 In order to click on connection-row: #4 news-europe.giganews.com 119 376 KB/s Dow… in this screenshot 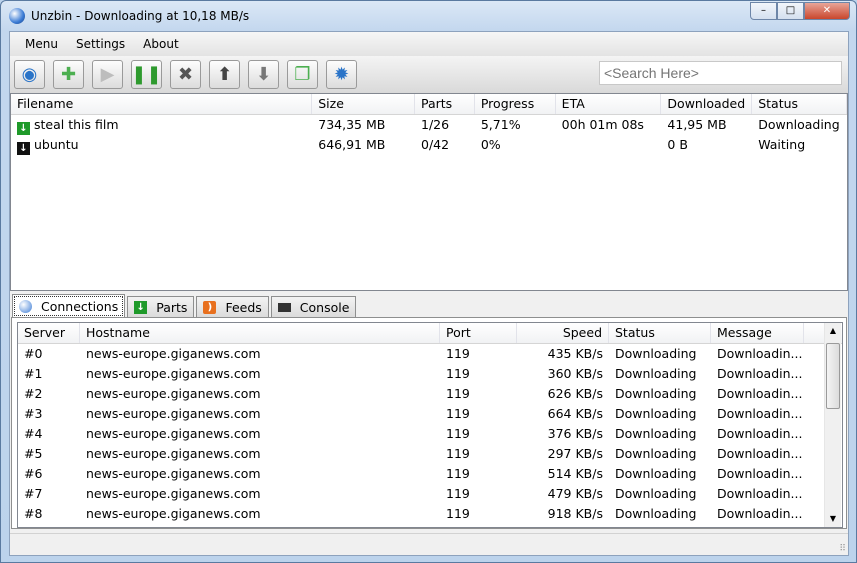, I will do `click(430, 434)`.